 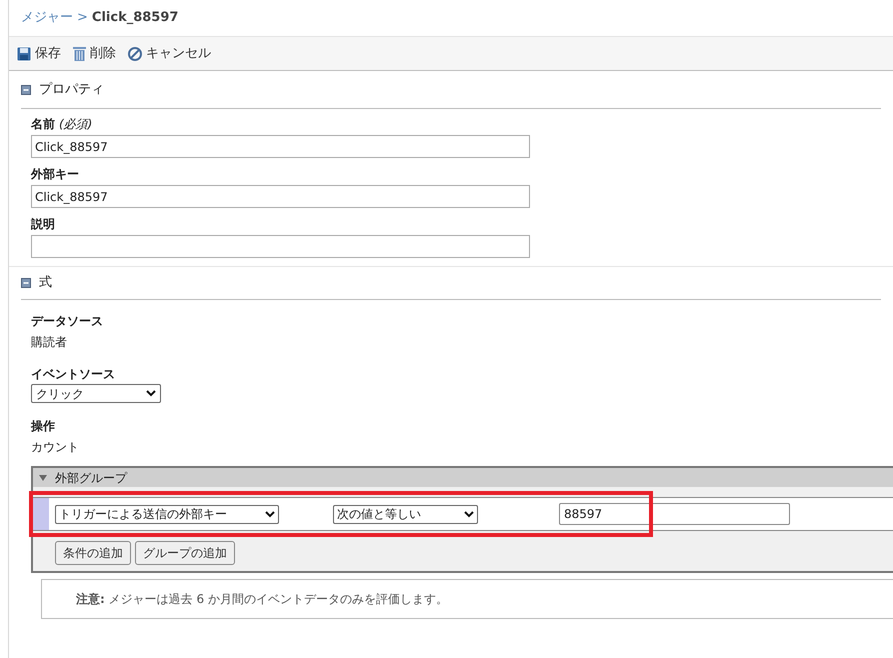 I want to click on field-label: イベントソース, so click(x=73, y=374).